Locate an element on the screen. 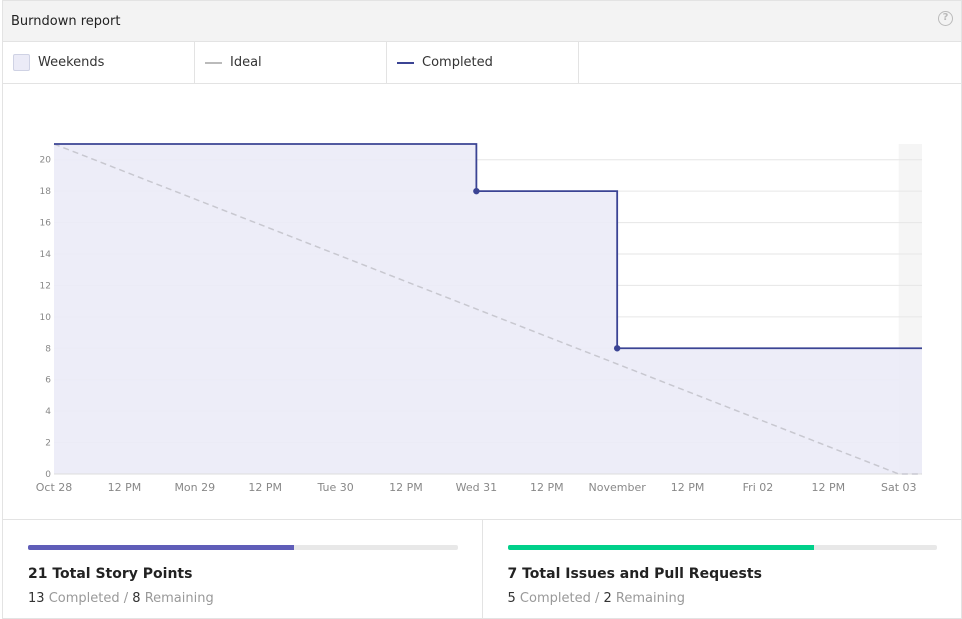 This screenshot has width=962, height=619. chart-legend: Weekends Ideal Completed is located at coordinates (482, 63).